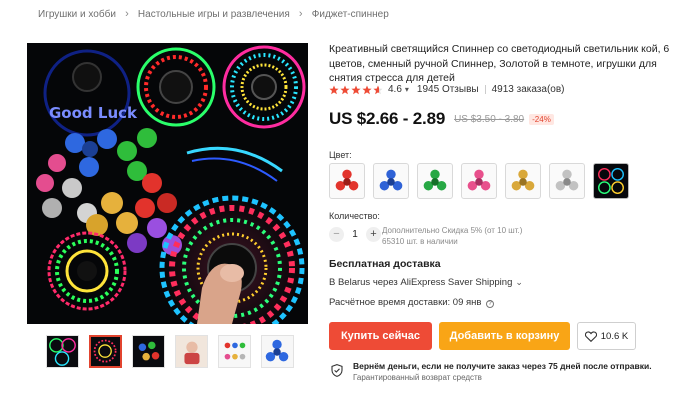 This screenshot has width=700, height=402. Describe the element at coordinates (405, 302) in the screenshot. I see `delivery-estimate-text: Расчётное время доставки: 09 янв` at that location.